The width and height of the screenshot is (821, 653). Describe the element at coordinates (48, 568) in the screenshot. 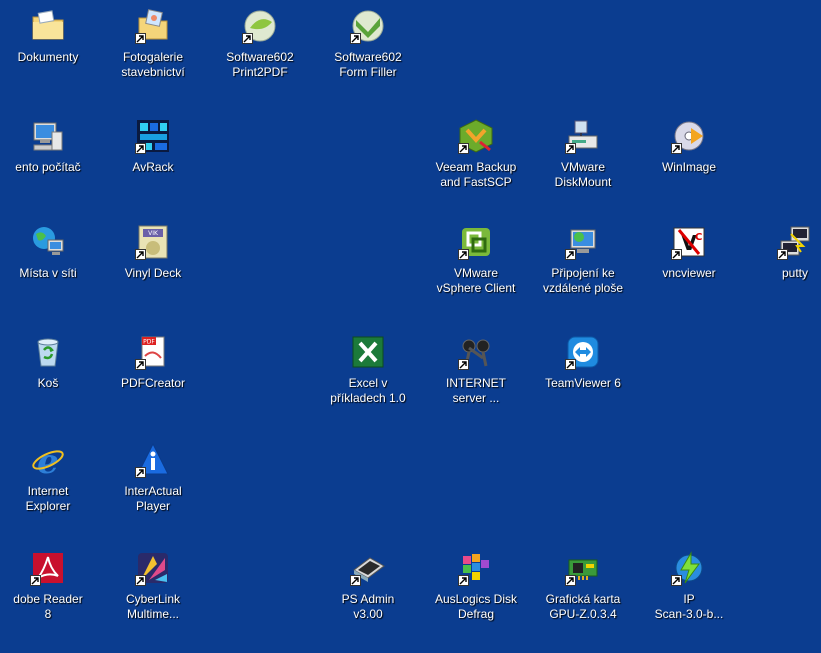

I see `adobe-reader-icon` at that location.